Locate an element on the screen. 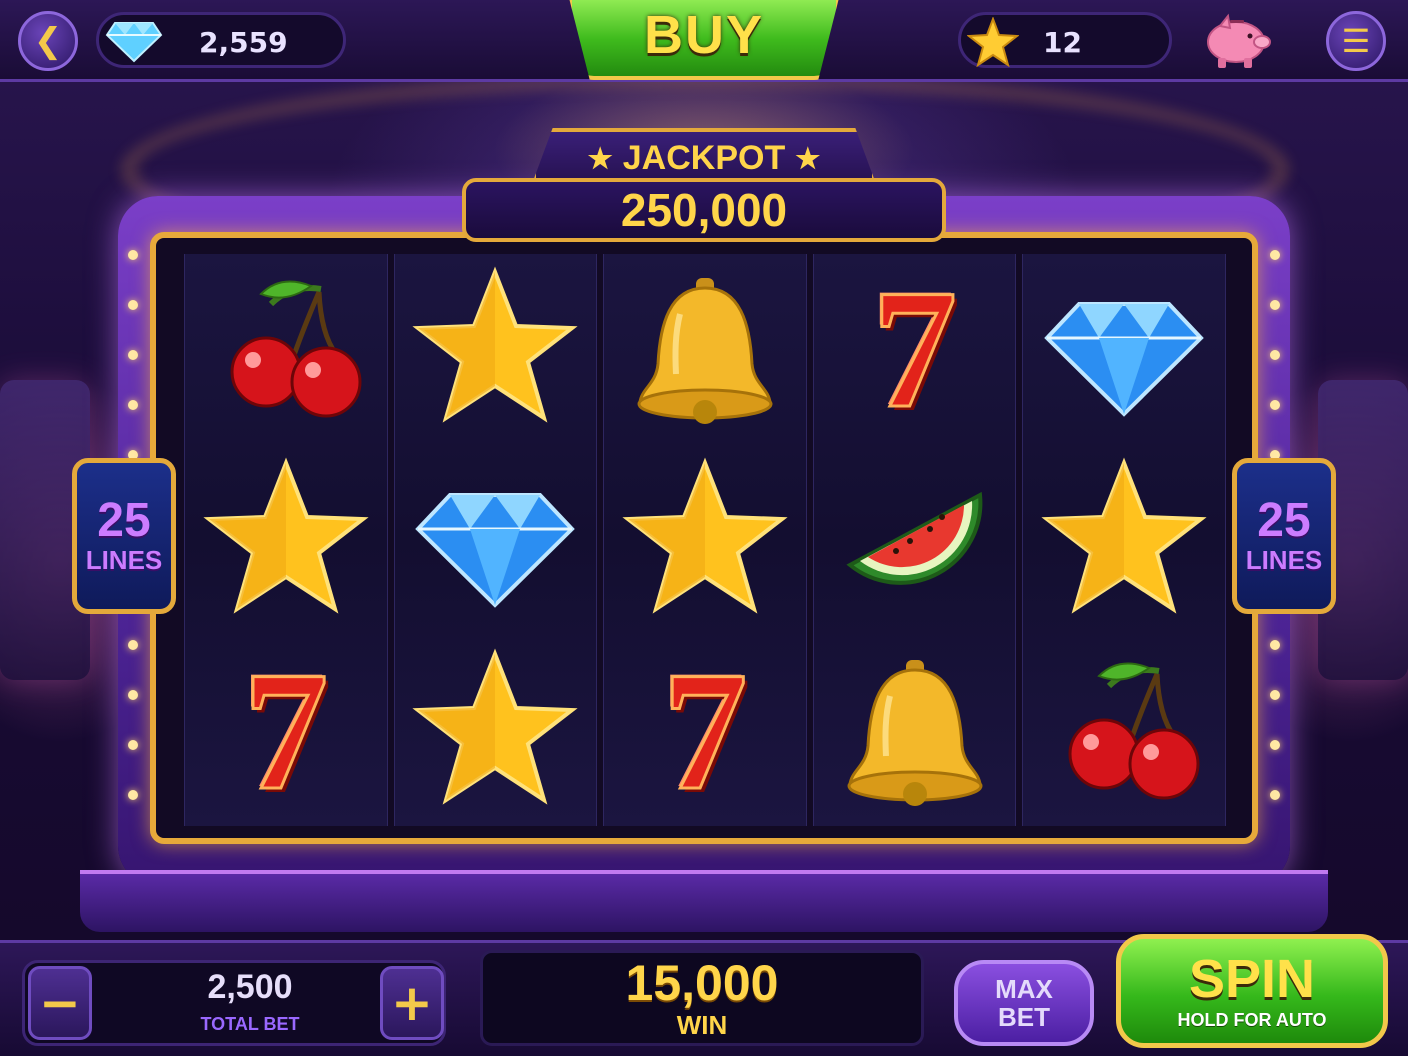  piggy-bank-icon is located at coordinates (1239, 40).